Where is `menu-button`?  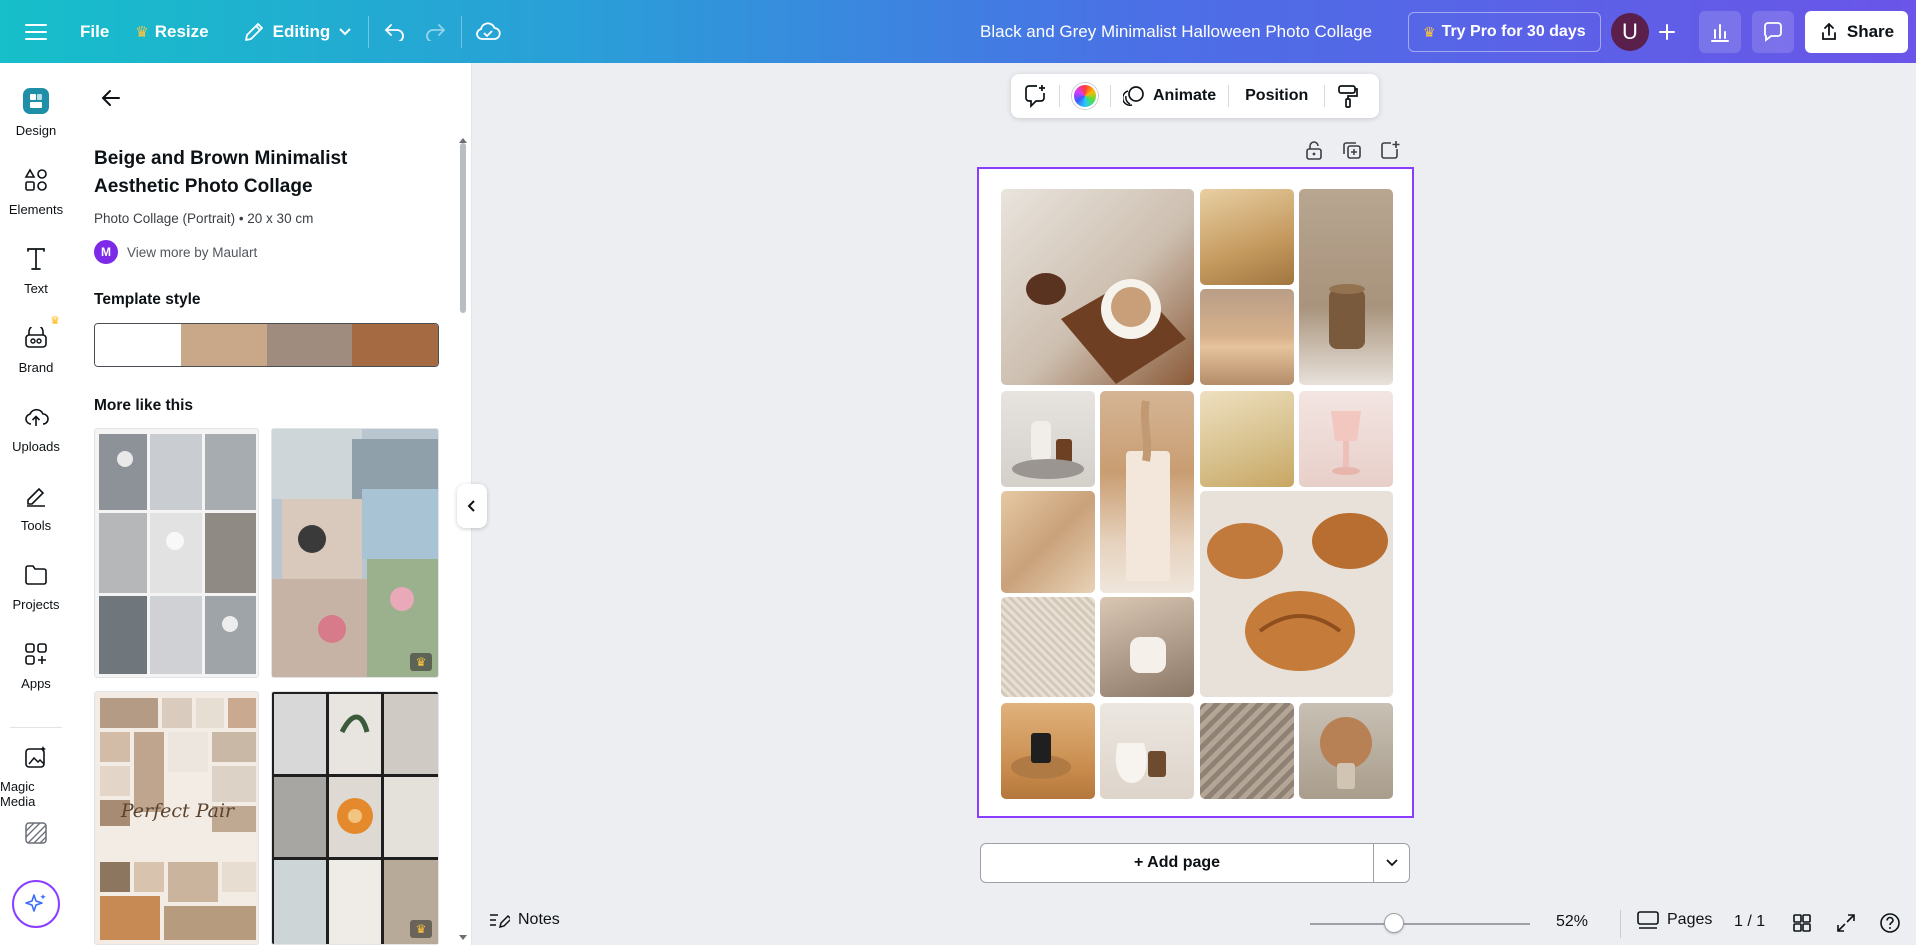
menu-button is located at coordinates (36, 32).